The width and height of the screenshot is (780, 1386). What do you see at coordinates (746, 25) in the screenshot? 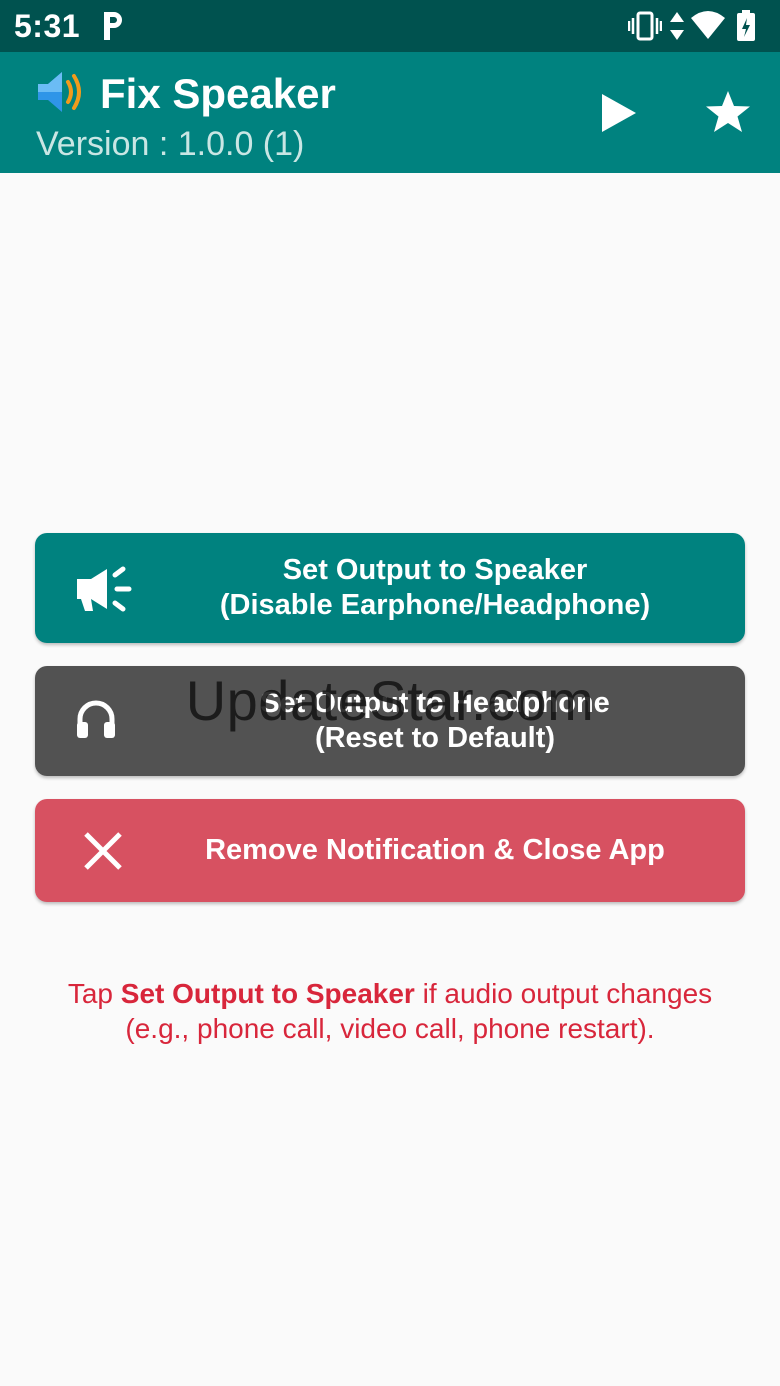
I see `battery-charging-icon` at bounding box center [746, 25].